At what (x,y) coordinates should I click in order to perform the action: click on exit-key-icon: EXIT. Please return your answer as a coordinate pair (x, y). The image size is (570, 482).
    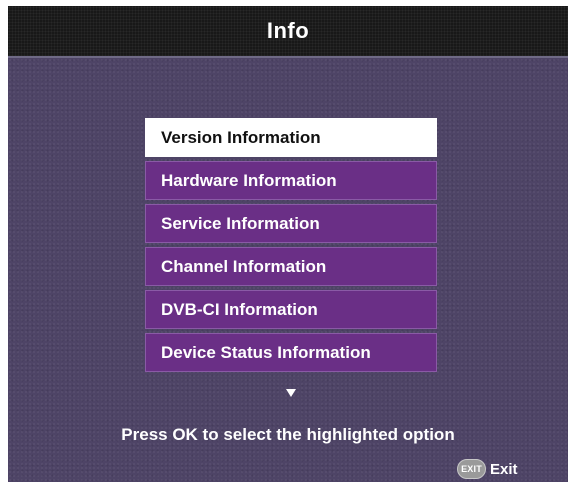
    Looking at the image, I should click on (471, 469).